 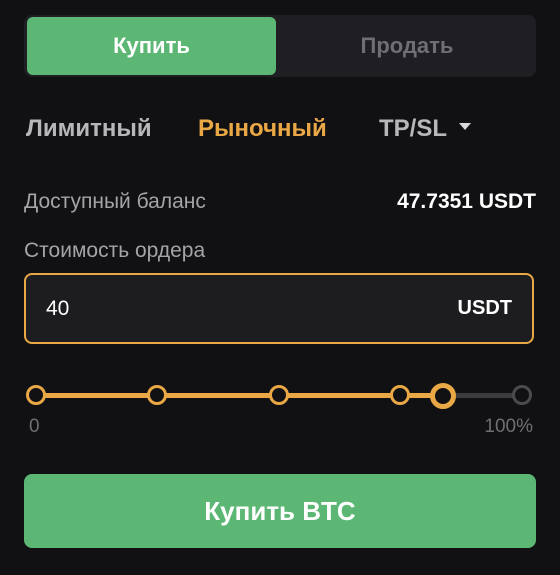 I want to click on available-balance-value: 47.7351 USDT, so click(x=466, y=201).